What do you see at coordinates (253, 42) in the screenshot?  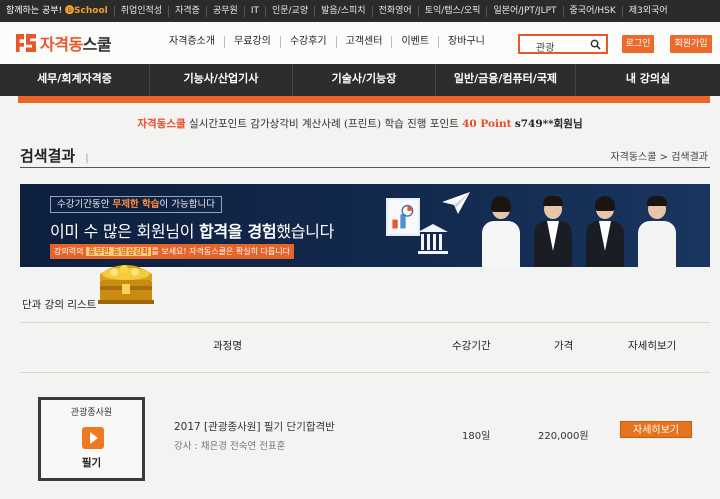 I see `gnb-item-1: 무료강의` at bounding box center [253, 42].